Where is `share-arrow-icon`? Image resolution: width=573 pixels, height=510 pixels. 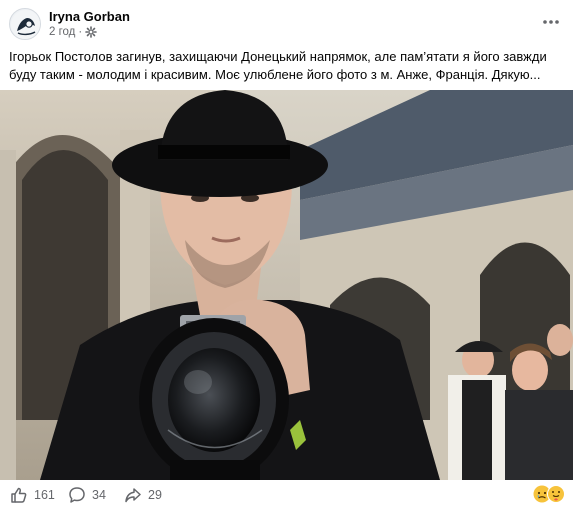
share-arrow-icon is located at coordinates (133, 495).